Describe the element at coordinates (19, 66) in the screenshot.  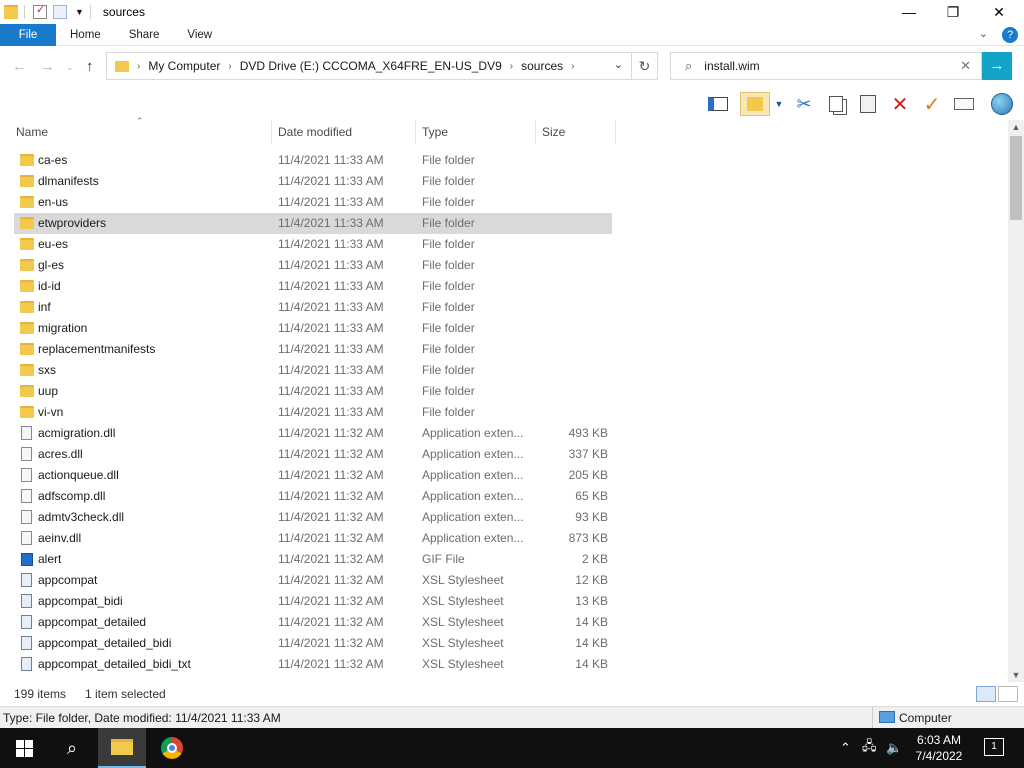
I see `back-arrow-icon: ←` at that location.